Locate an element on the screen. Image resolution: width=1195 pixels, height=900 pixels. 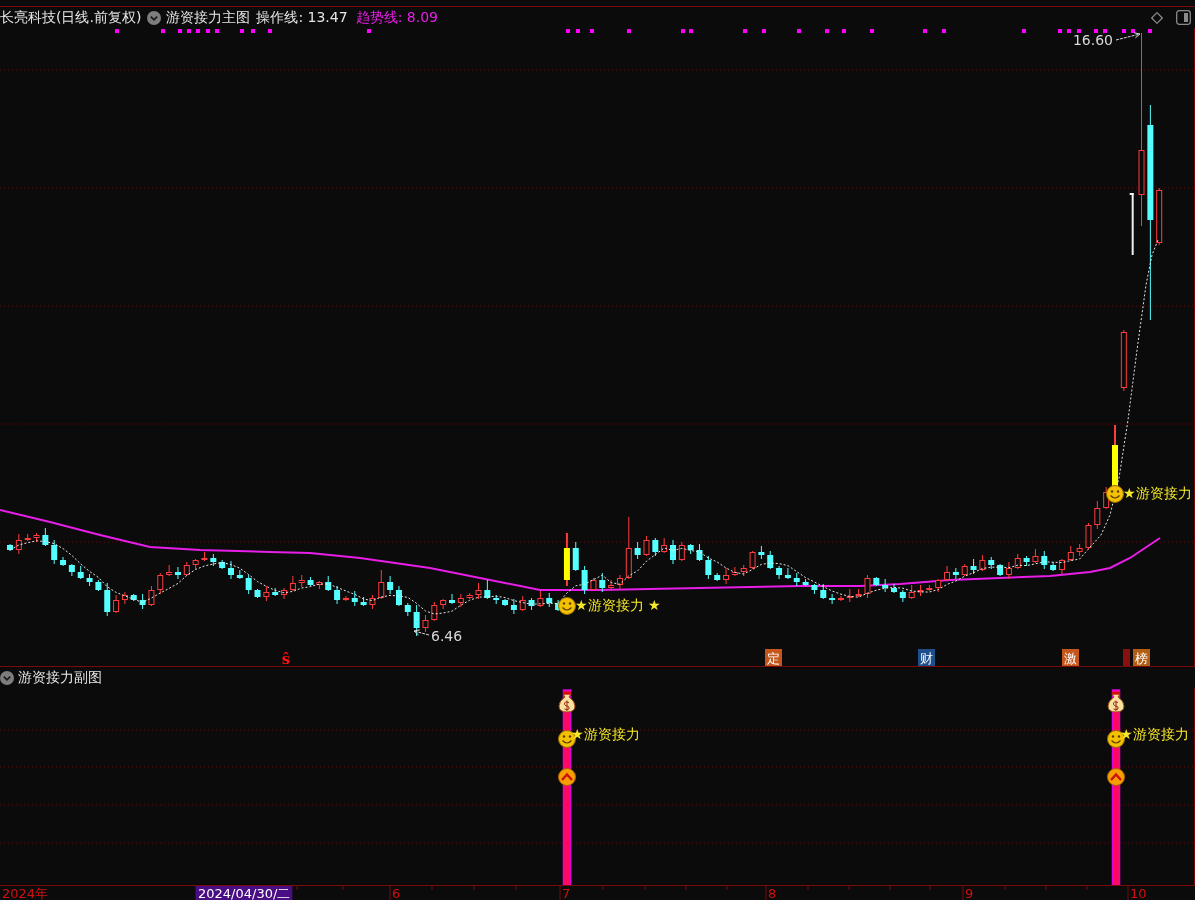
panel-title: 游资接力副图 is located at coordinates (60, 677).